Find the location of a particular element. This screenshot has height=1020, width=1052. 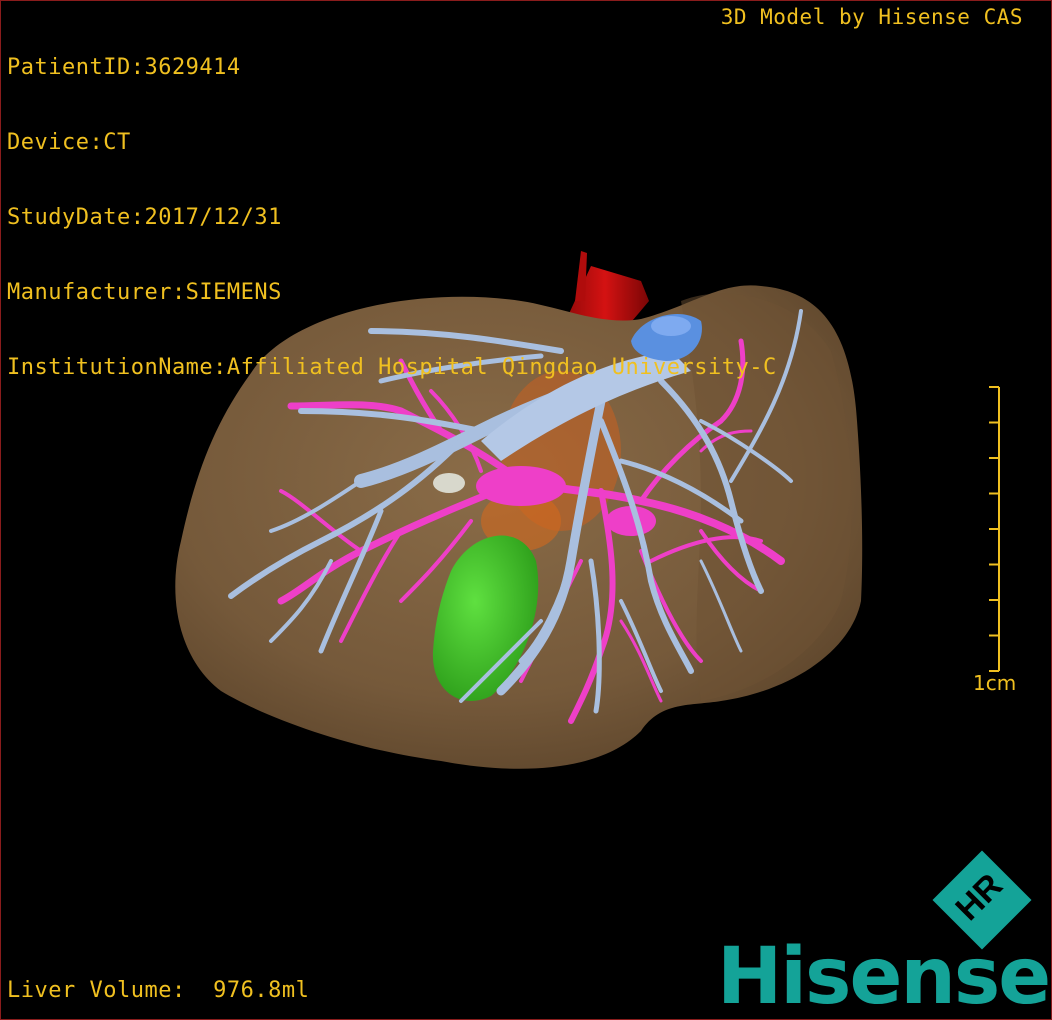

scale-bar is located at coordinates (994, 529).